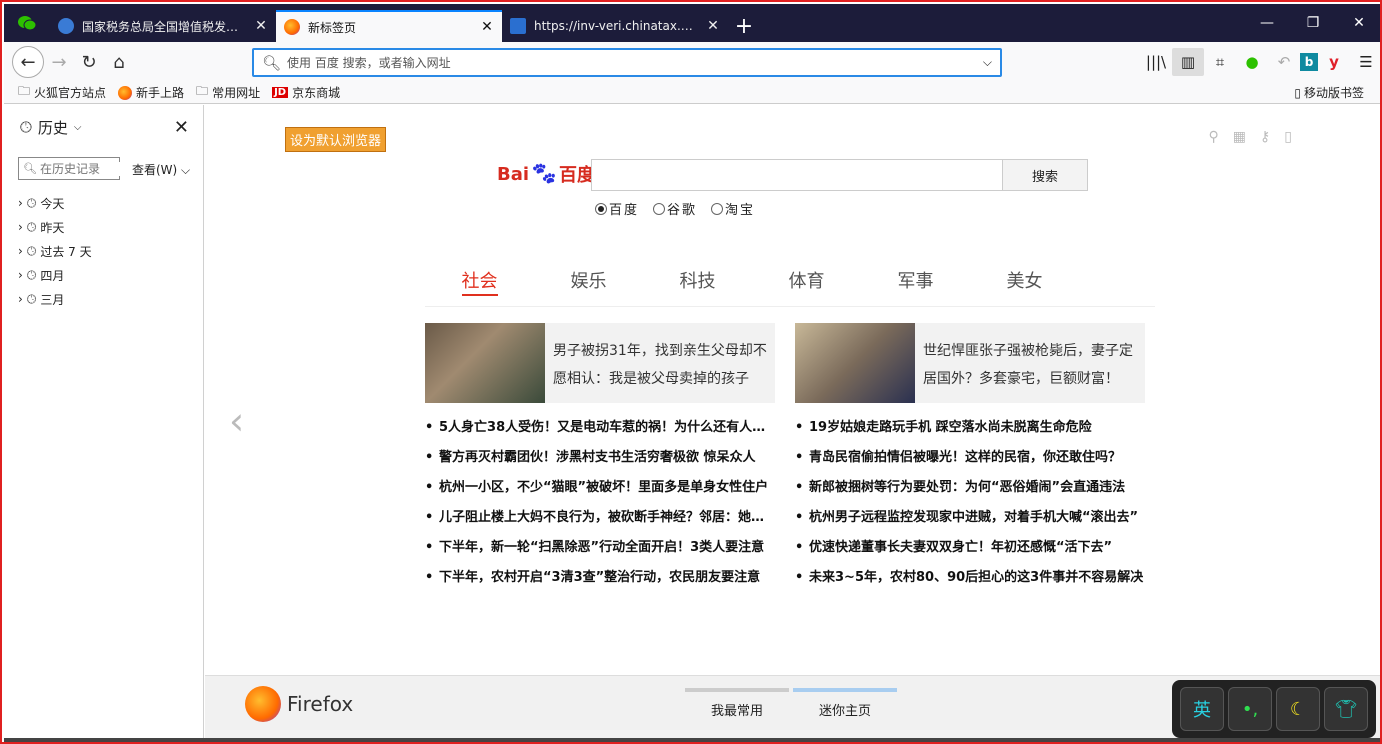 The image size is (1382, 744). Describe the element at coordinates (1284, 62) in the screenshot. I see `undo-icon: ↶` at that location.